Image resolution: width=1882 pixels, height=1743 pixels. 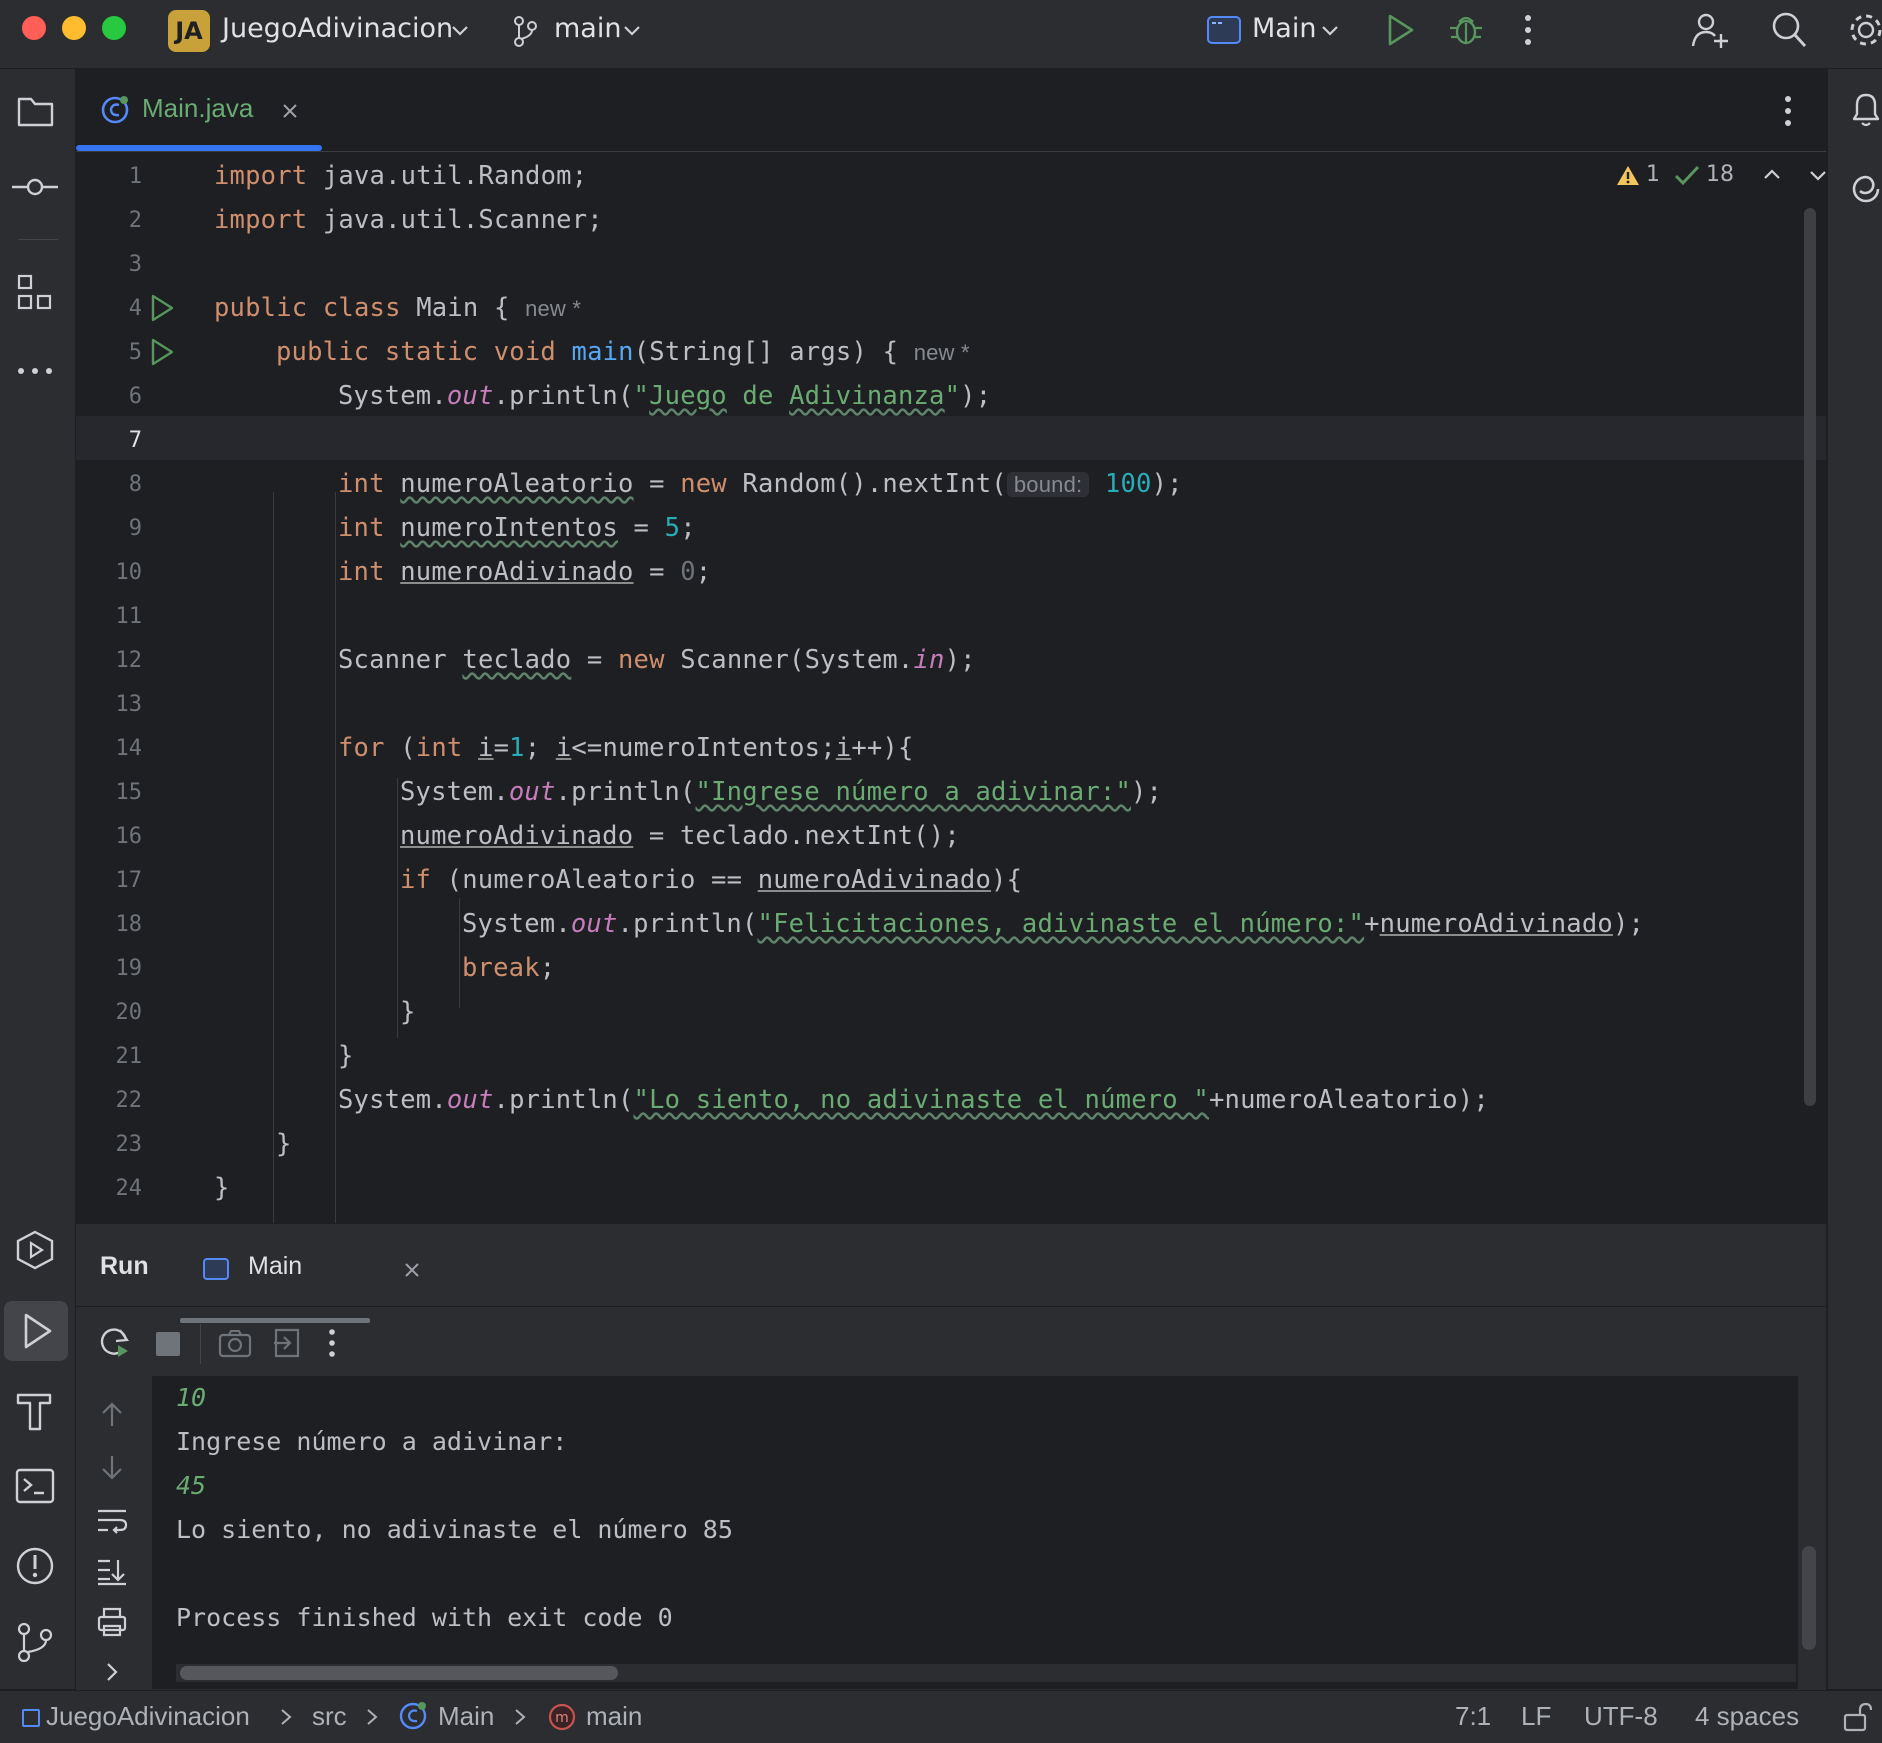 I want to click on chevron-up-icon, so click(x=1772, y=175).